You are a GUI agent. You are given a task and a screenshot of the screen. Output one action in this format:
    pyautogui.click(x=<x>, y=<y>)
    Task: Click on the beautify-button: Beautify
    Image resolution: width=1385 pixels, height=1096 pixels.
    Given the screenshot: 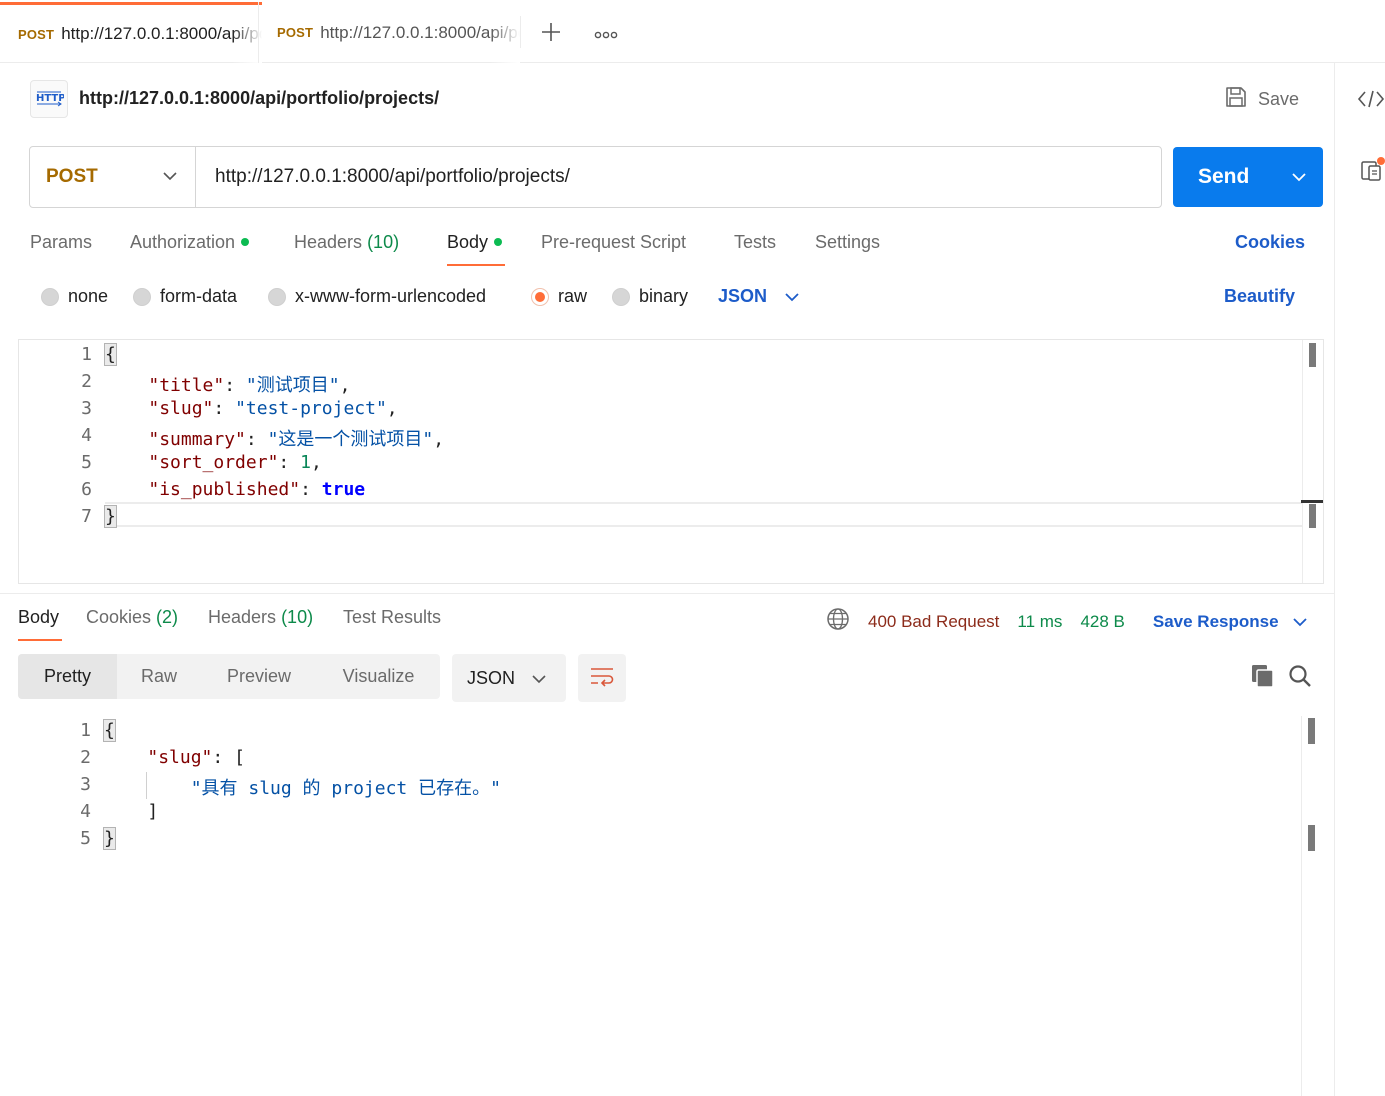 What is the action you would take?
    pyautogui.click(x=1259, y=296)
    